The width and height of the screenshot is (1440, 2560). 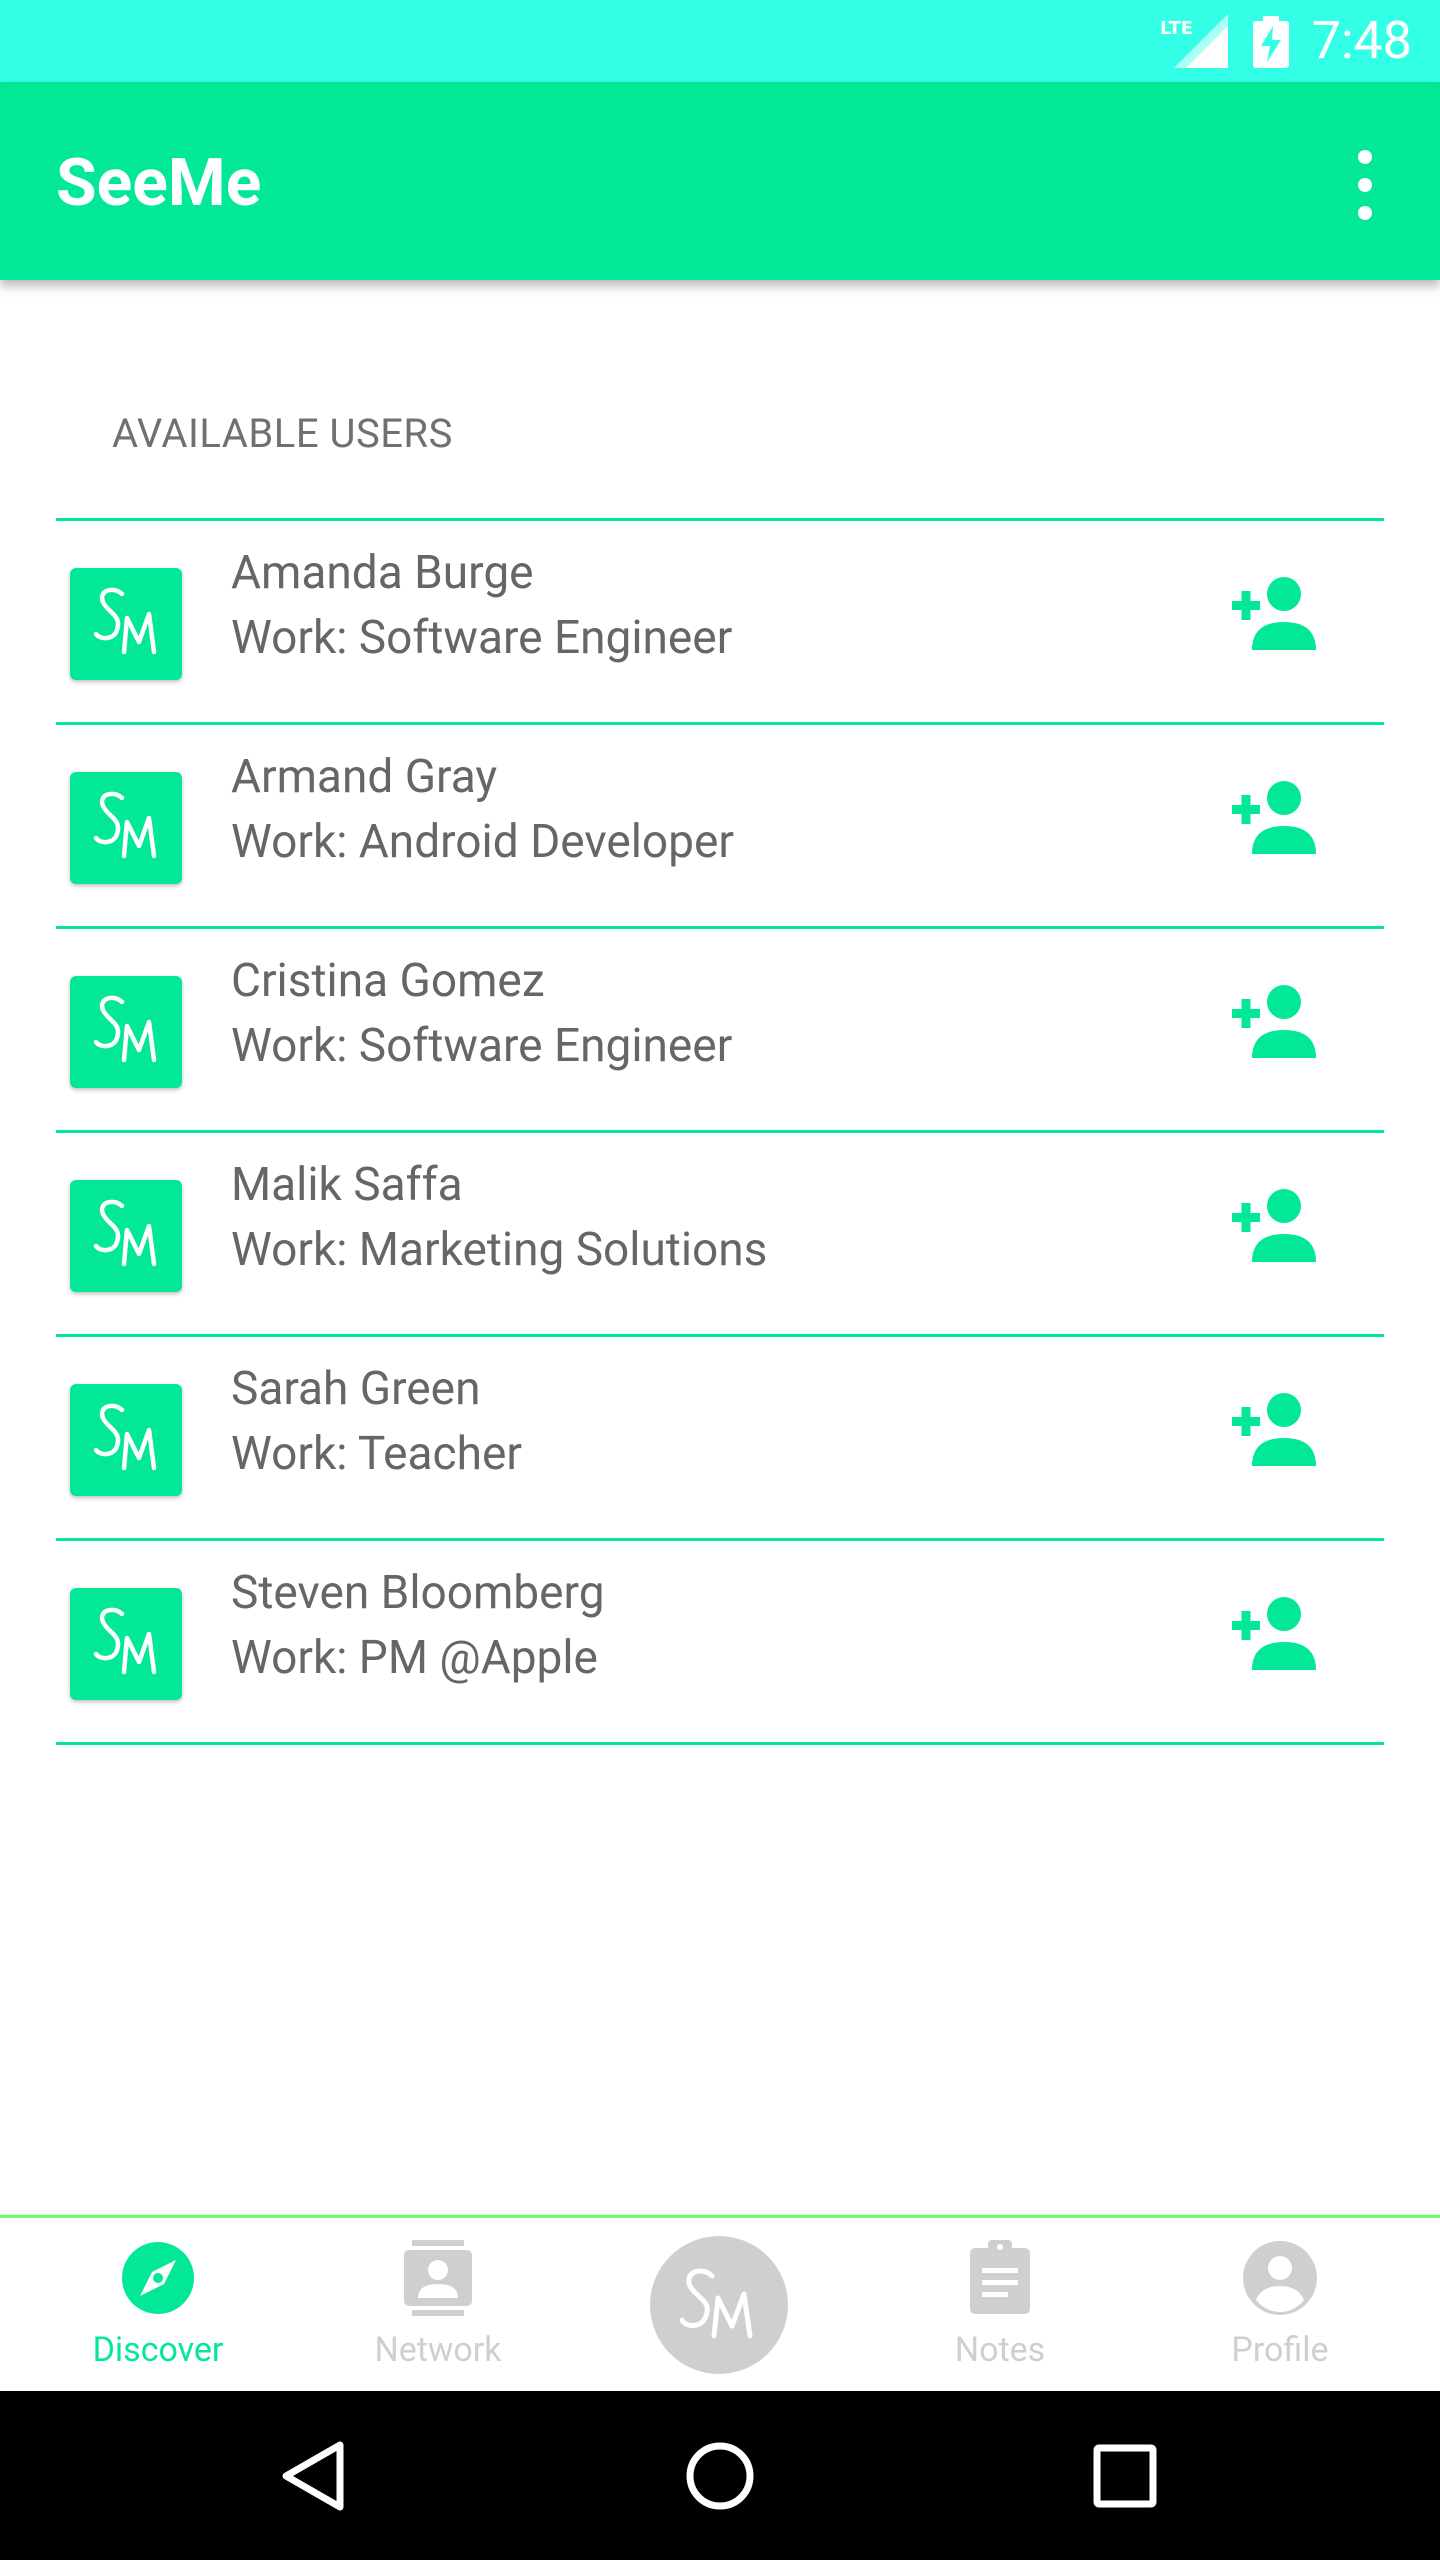 I want to click on recents-icon, so click(x=1125, y=2476).